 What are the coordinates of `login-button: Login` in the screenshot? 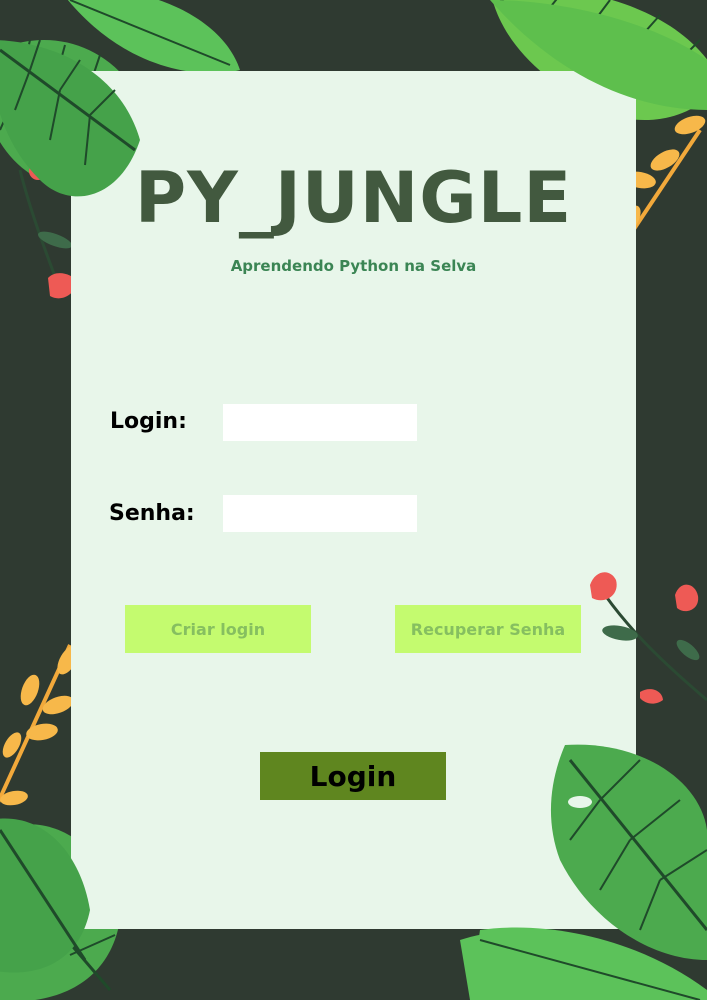 It's located at (353, 776).